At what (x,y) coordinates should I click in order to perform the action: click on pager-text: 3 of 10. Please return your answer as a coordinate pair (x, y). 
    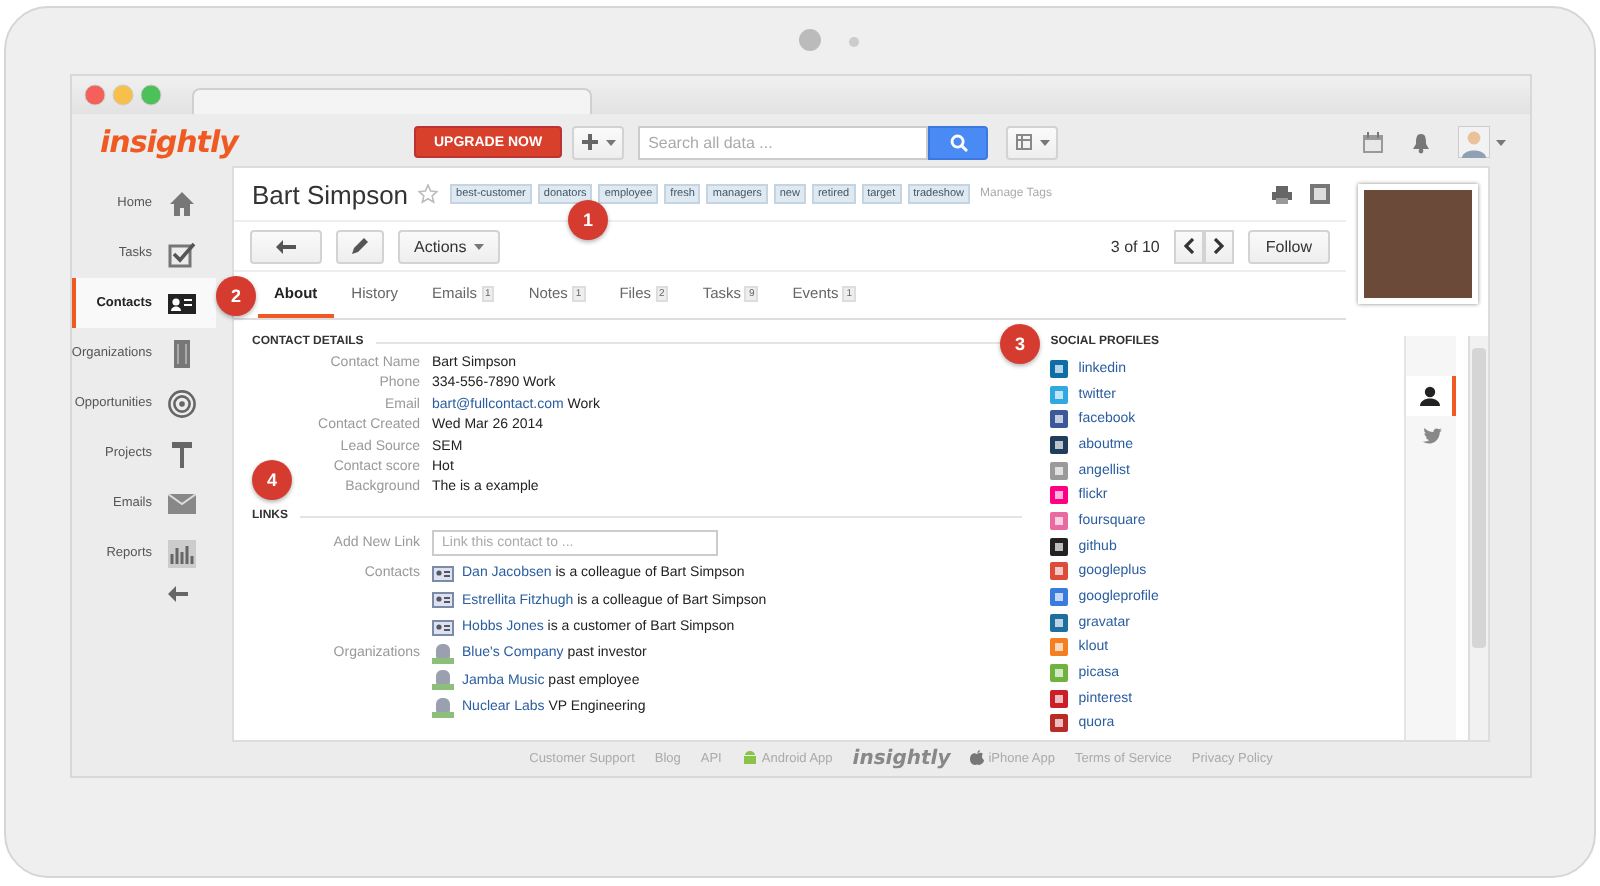
    Looking at the image, I should click on (1135, 246).